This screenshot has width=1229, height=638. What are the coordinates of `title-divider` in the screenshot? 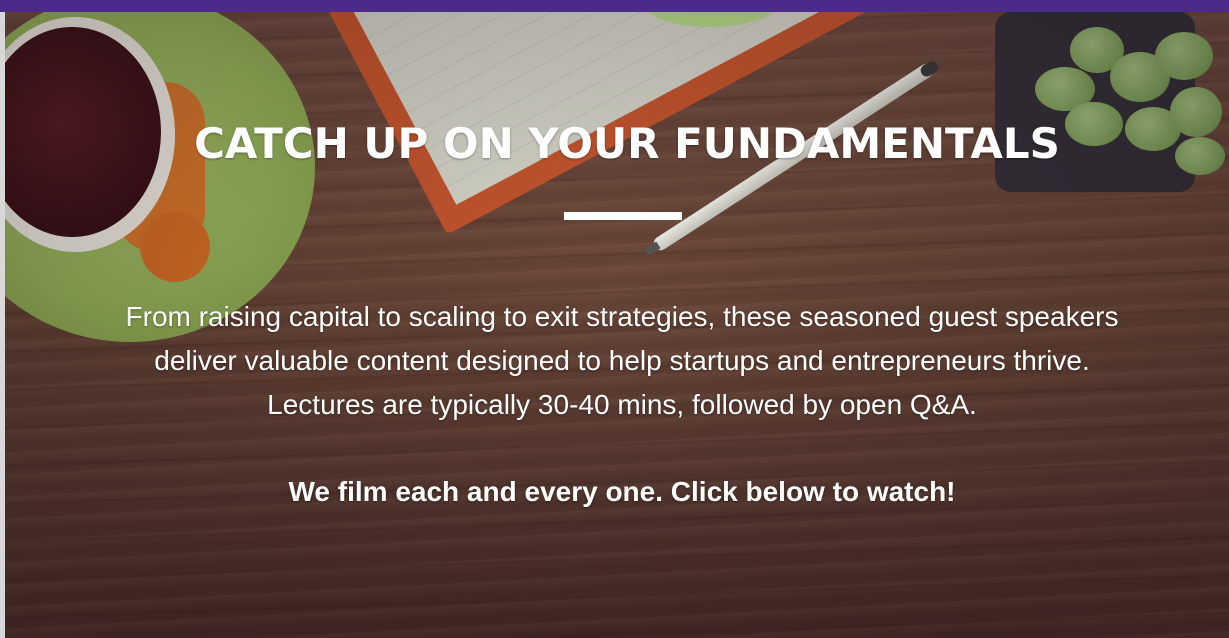 It's located at (623, 216).